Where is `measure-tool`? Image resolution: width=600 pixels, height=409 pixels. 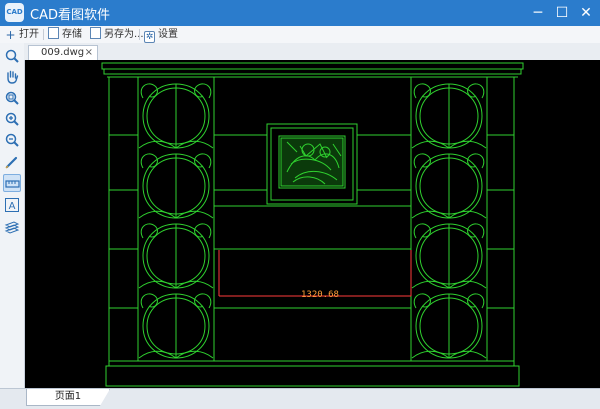
measure-tool is located at coordinates (12, 183).